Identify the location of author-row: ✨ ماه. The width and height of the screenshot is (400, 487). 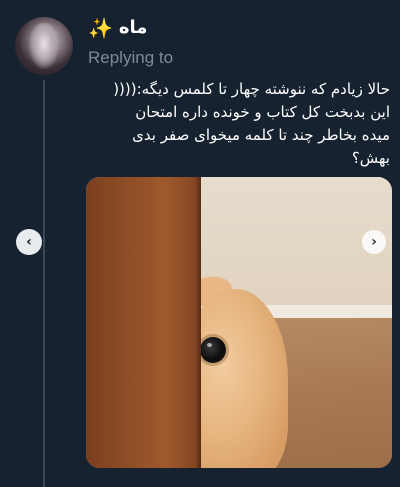
(117, 27).